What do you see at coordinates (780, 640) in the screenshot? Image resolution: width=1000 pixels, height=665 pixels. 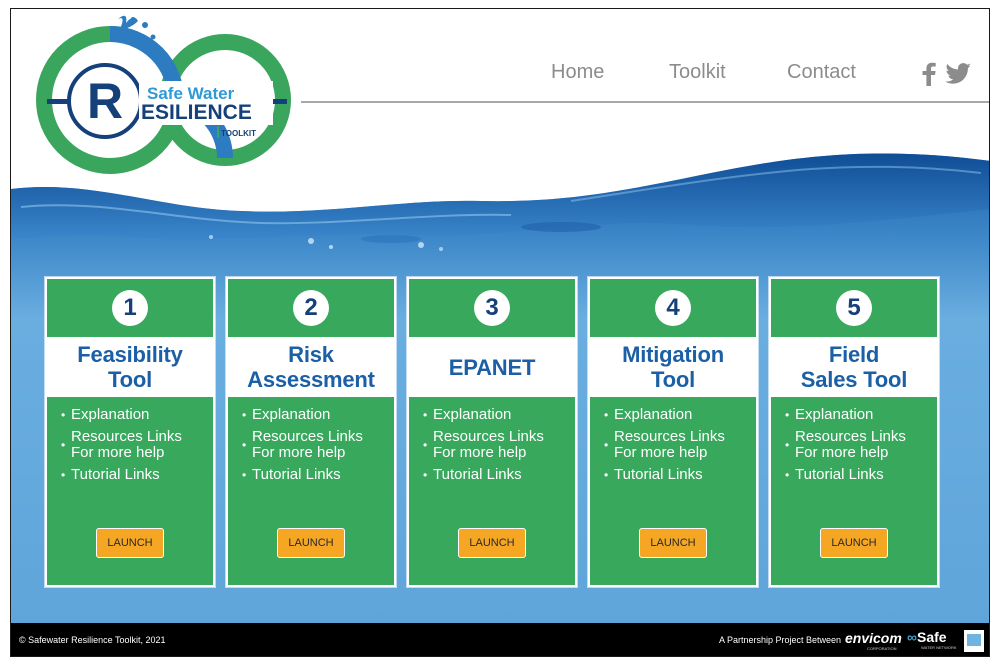 I see `partnership-text: A Partnership Project Between` at bounding box center [780, 640].